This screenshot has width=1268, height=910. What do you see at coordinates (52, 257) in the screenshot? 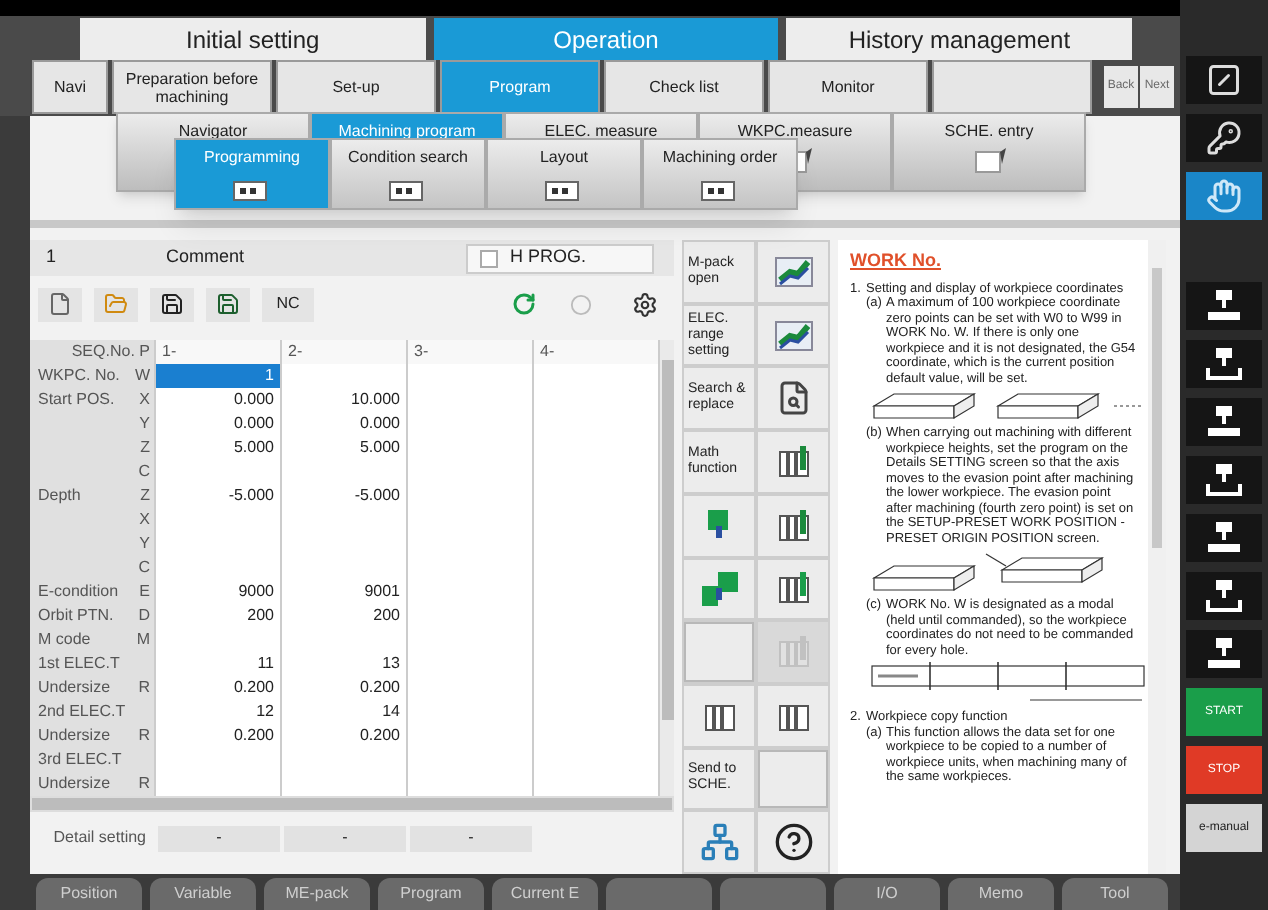
I see `program-number: 1` at bounding box center [52, 257].